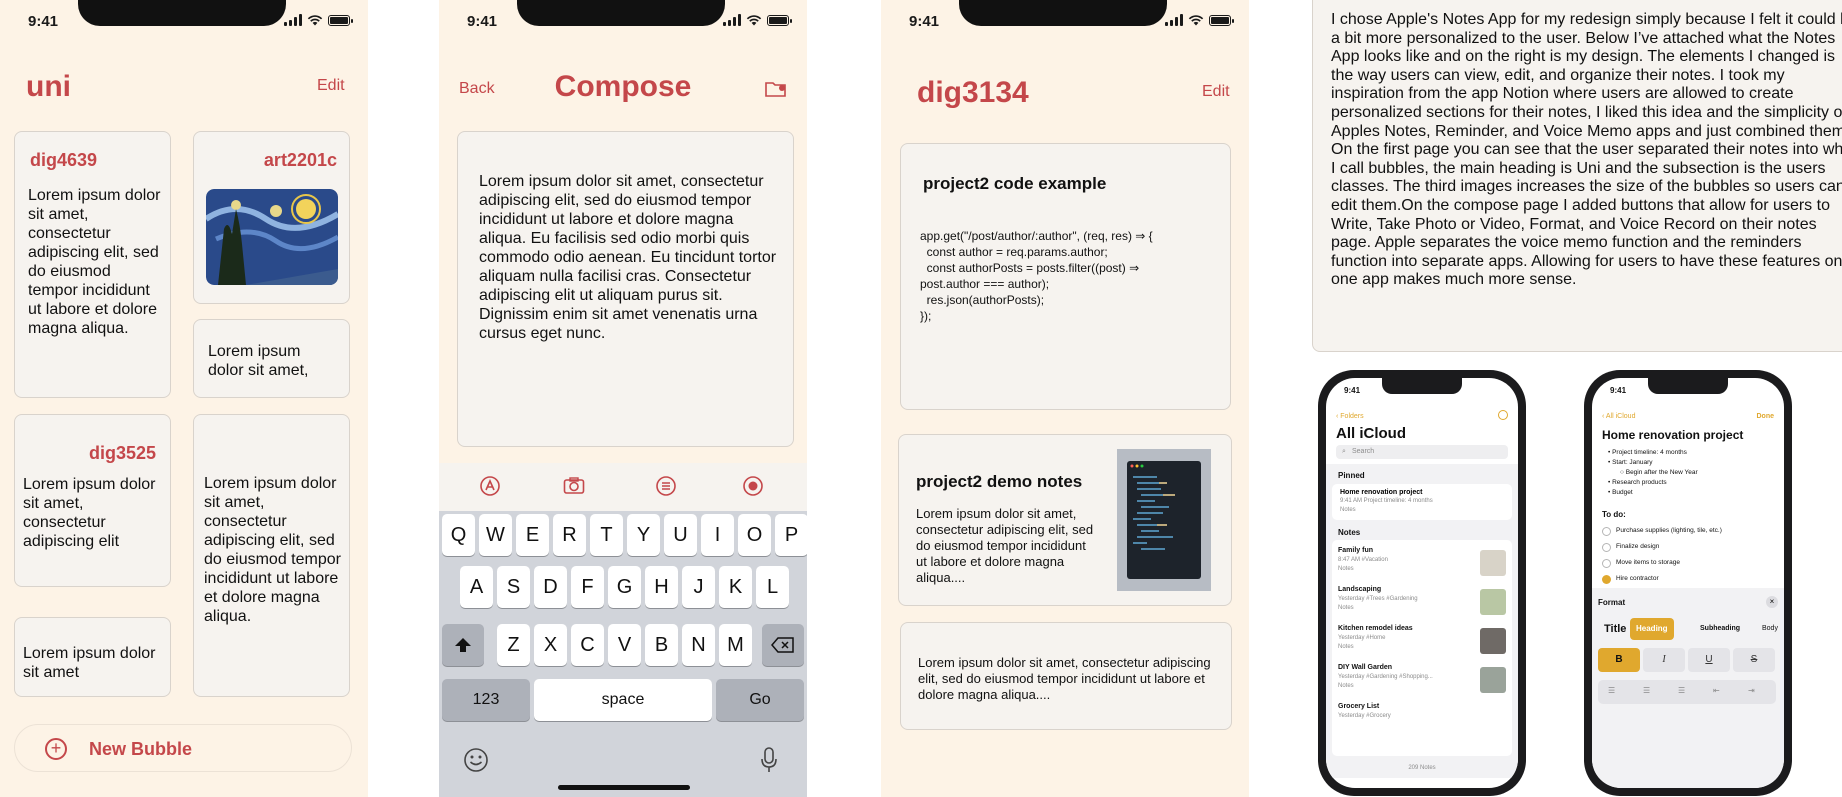 The image size is (1842, 797). Describe the element at coordinates (1664, 660) in the screenshot. I see `italic-button: I` at that location.